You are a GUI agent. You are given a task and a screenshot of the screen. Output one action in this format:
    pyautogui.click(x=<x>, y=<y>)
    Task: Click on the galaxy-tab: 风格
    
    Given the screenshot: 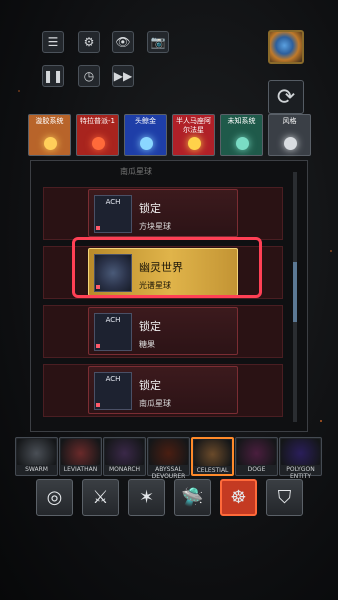 What is the action you would take?
    pyautogui.click(x=289, y=135)
    